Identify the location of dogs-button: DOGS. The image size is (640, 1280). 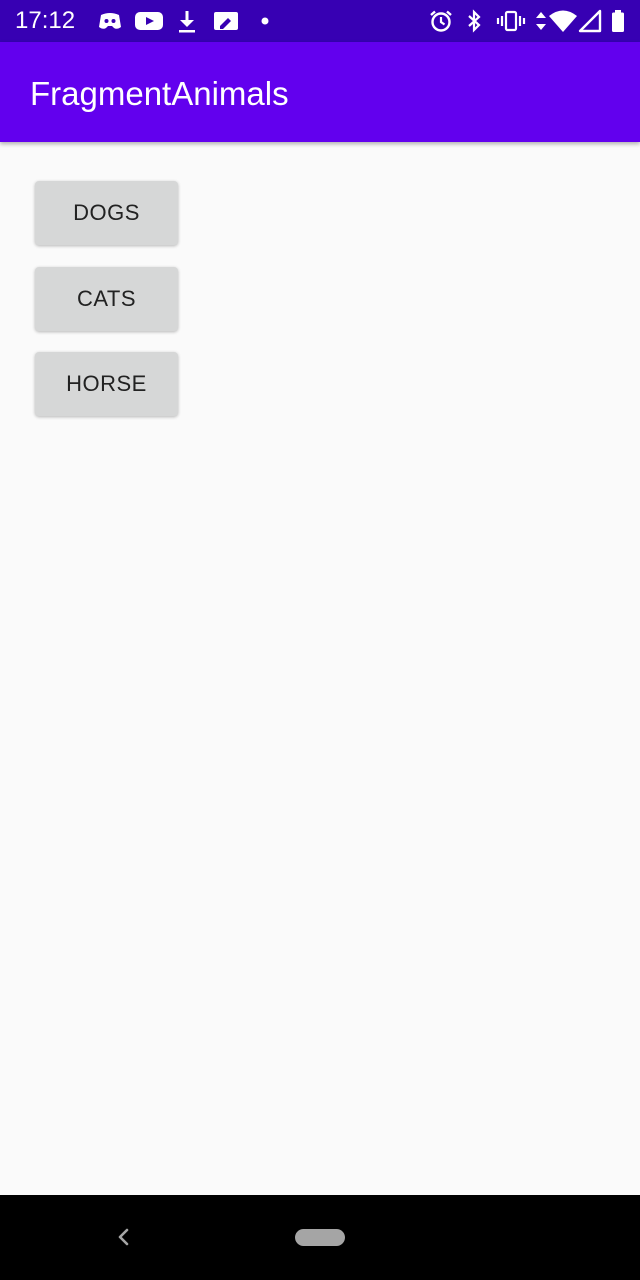
(106, 213).